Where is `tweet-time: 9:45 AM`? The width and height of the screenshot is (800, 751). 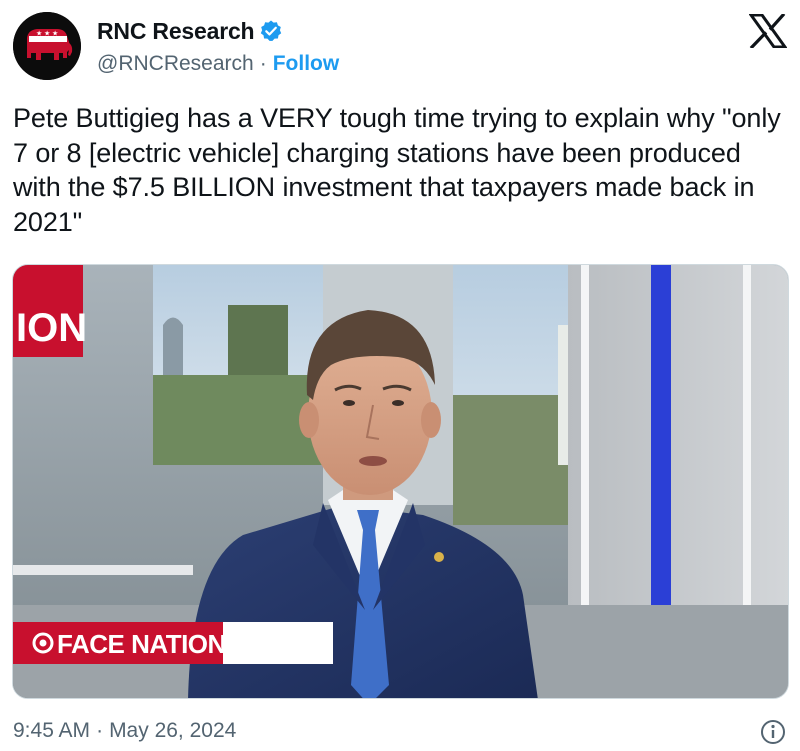
tweet-time: 9:45 AM is located at coordinates (51, 731).